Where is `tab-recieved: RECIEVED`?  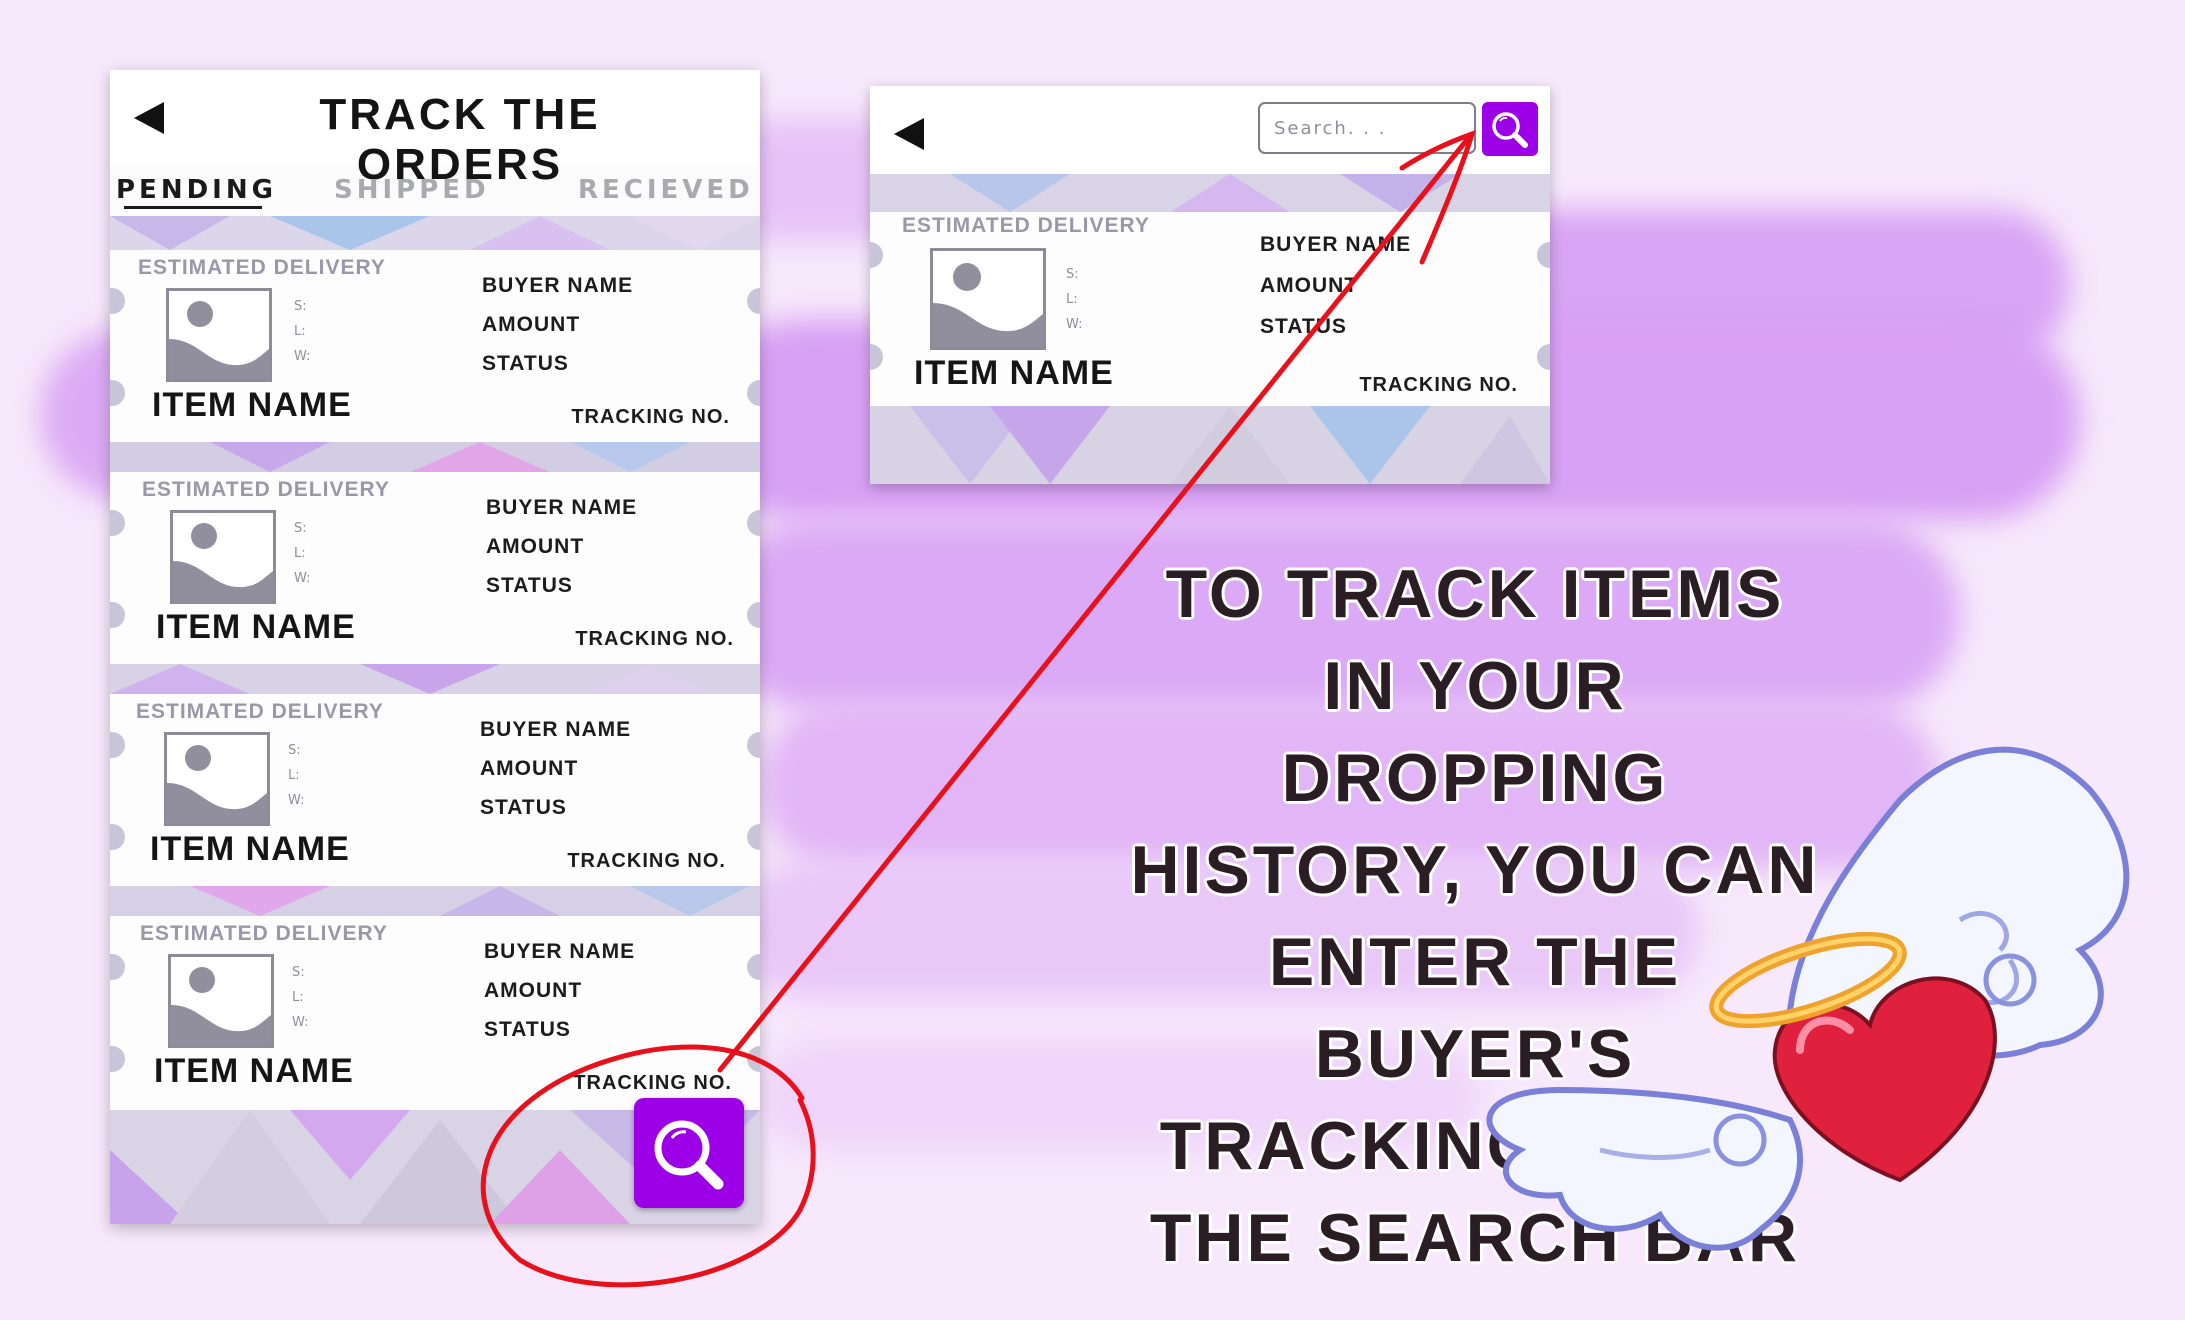 tab-recieved: RECIEVED is located at coordinates (666, 190).